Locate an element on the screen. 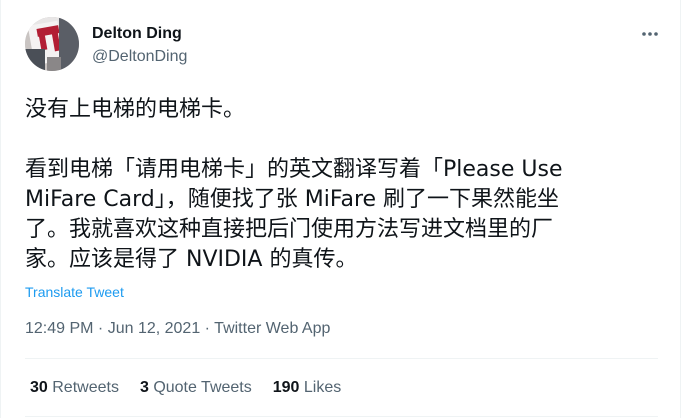  quote-tweets-stat: 3 Quote Tweets is located at coordinates (196, 388).